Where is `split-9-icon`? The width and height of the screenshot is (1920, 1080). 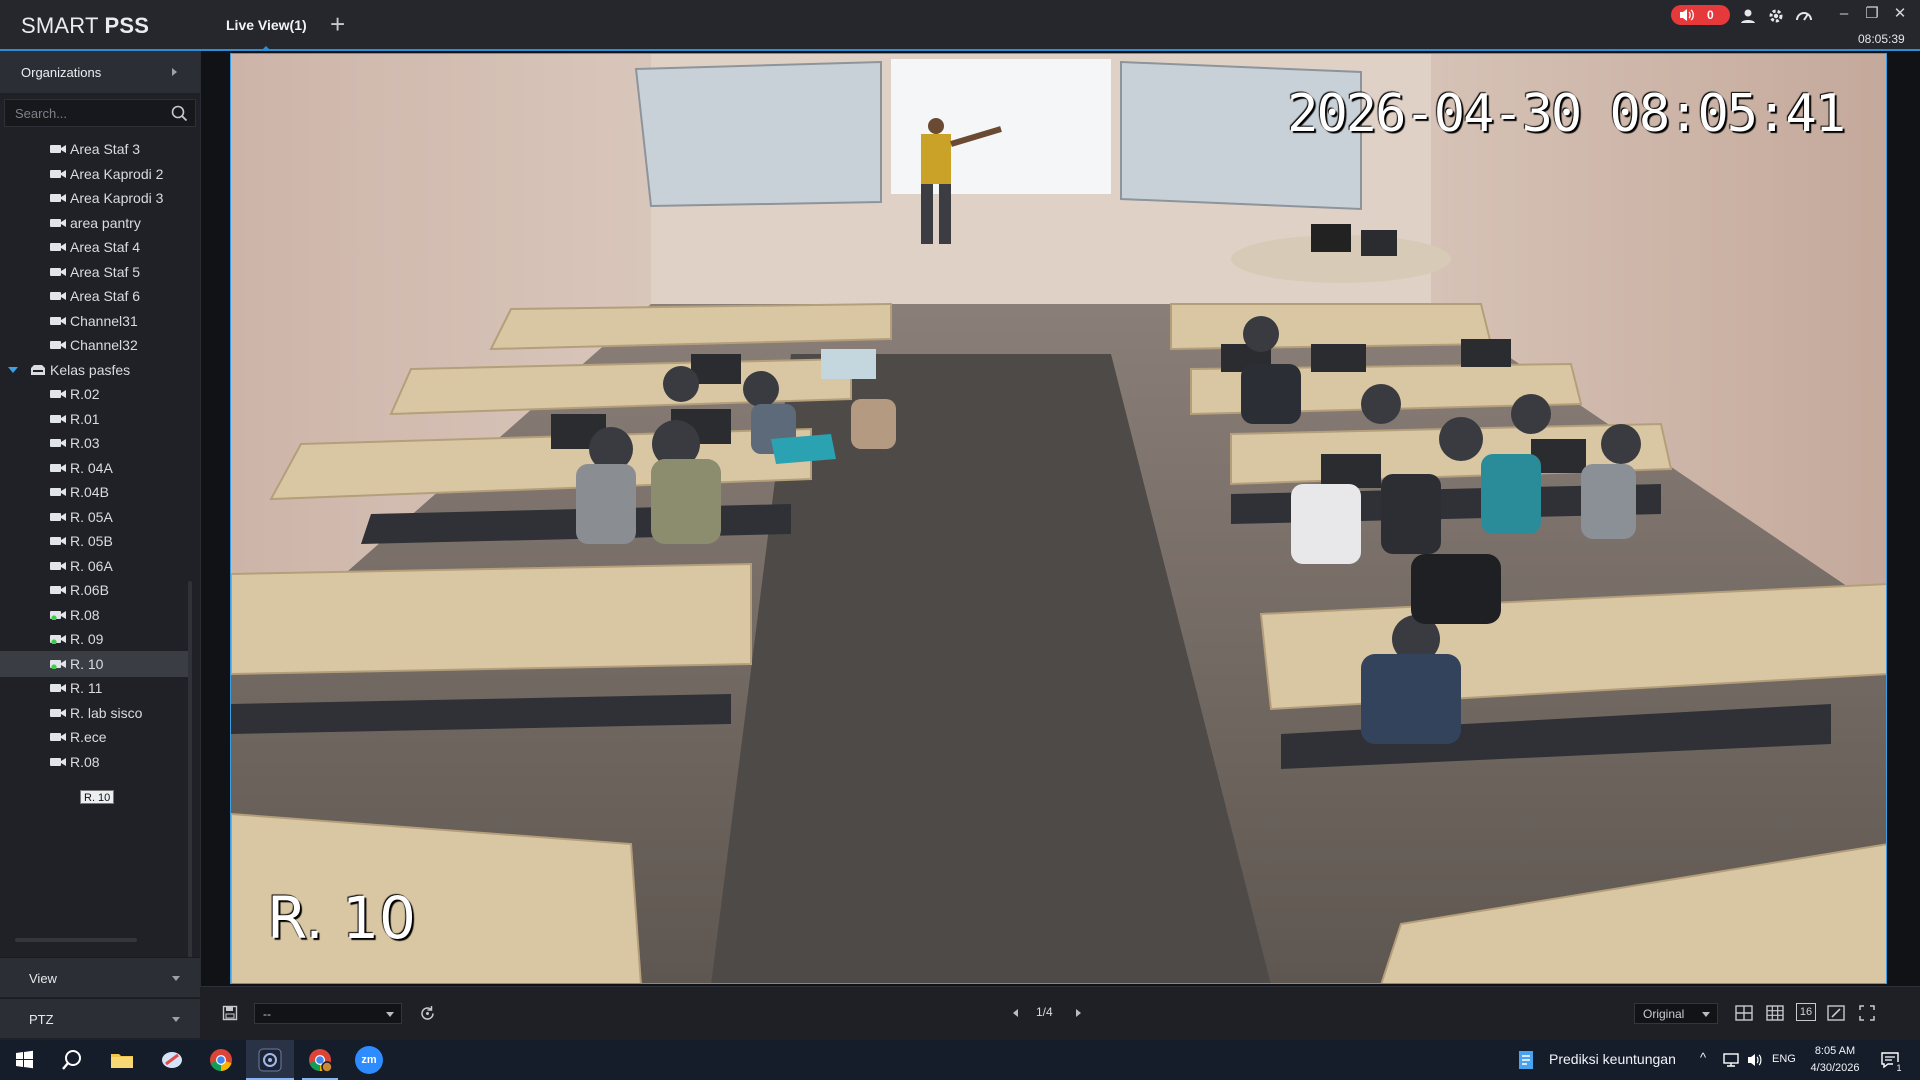 split-9-icon is located at coordinates (1775, 1013).